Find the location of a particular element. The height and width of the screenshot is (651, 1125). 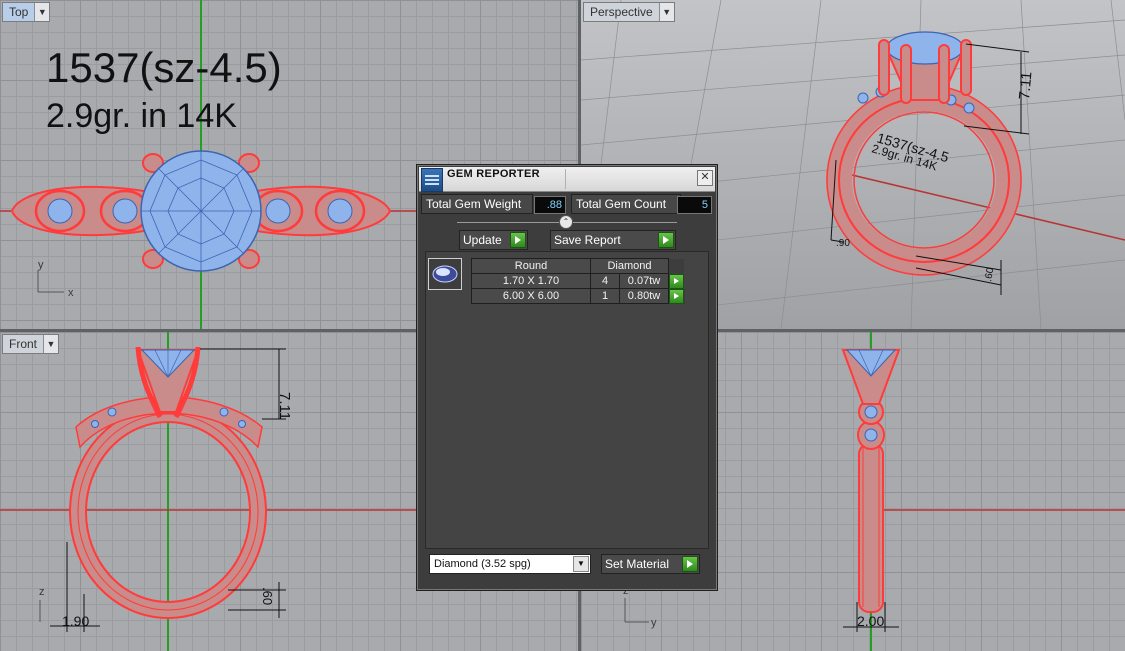

dimension-width: 1.90 is located at coordinates (75, 621).